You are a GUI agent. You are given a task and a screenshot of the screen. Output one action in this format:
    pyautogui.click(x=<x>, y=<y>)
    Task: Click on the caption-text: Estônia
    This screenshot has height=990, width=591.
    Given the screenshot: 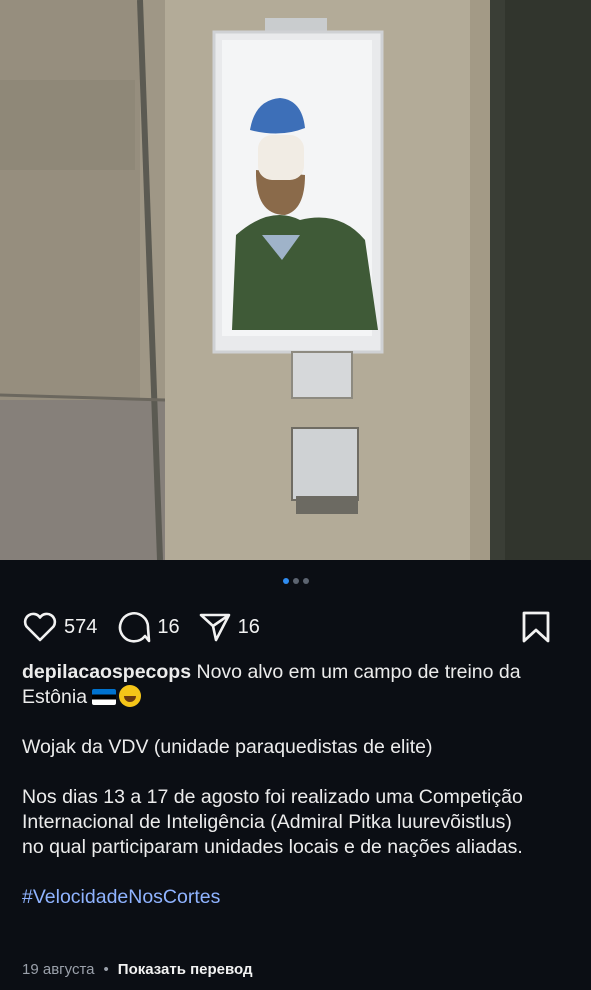 What is the action you would take?
    pyautogui.click(x=55, y=697)
    